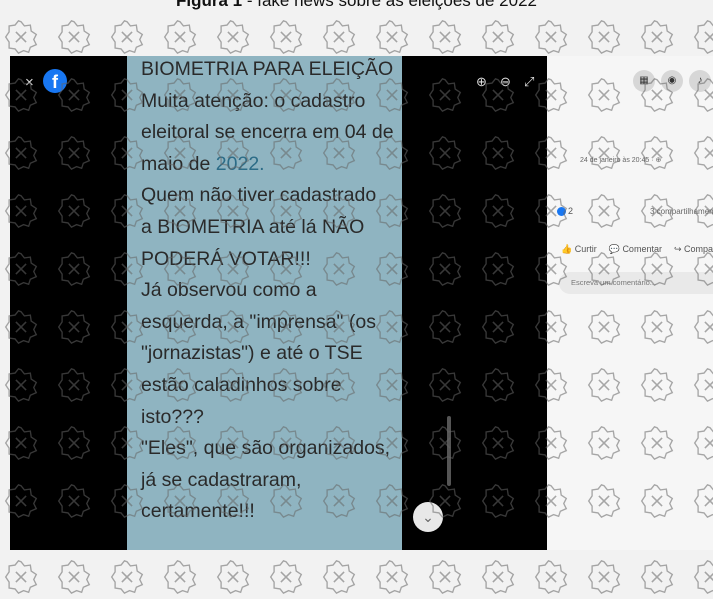  Describe the element at coordinates (240, 163) in the screenshot. I see `post-year: 2022.` at that location.